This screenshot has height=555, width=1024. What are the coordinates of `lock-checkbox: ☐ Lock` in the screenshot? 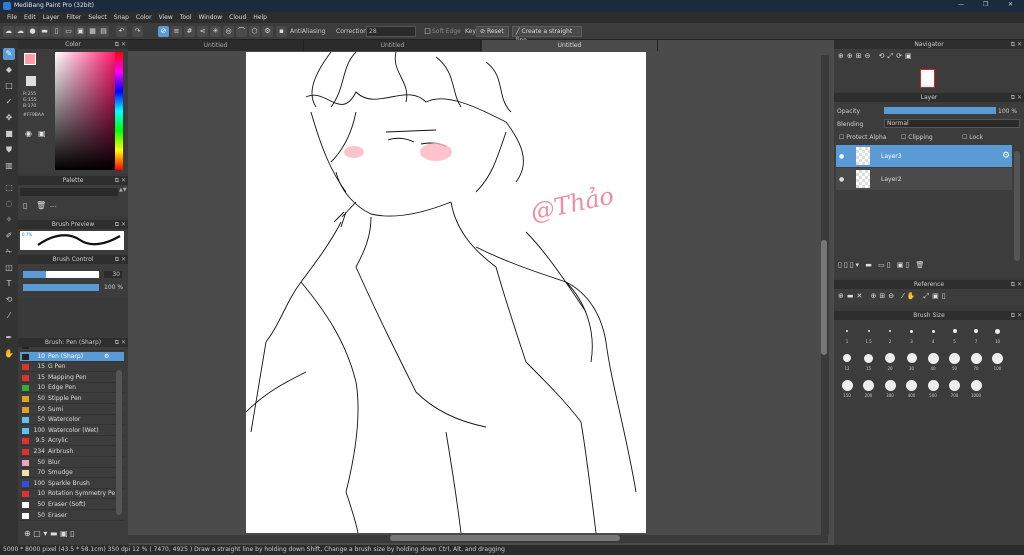 It's located at (972, 137).